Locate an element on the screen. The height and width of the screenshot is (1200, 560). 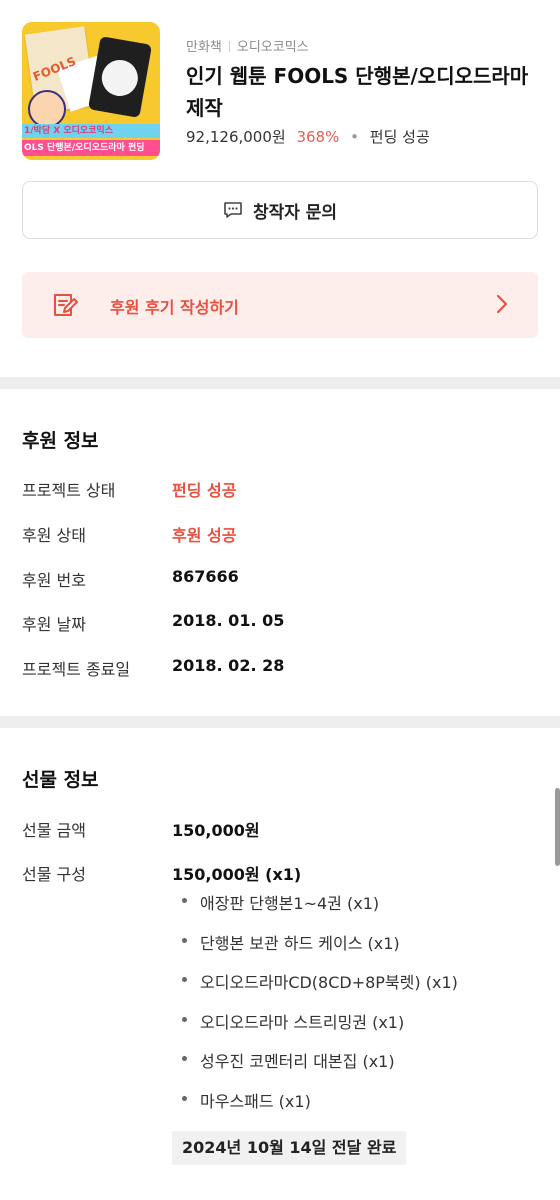
list-item: 애장판 단행본1~4권 (x1) is located at coordinates (320, 910).